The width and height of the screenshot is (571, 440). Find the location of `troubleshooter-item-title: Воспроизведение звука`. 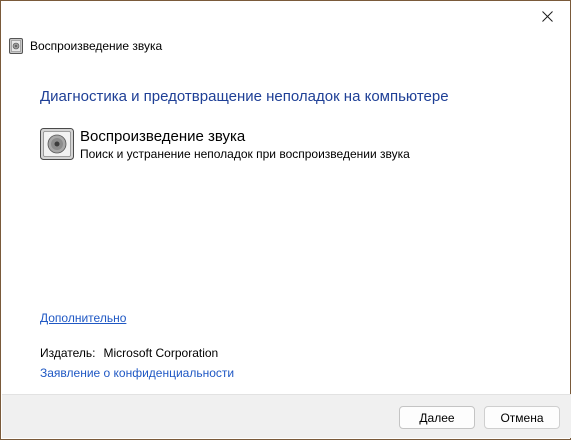

troubleshooter-item-title: Воспроизведение звука is located at coordinates (163, 136).